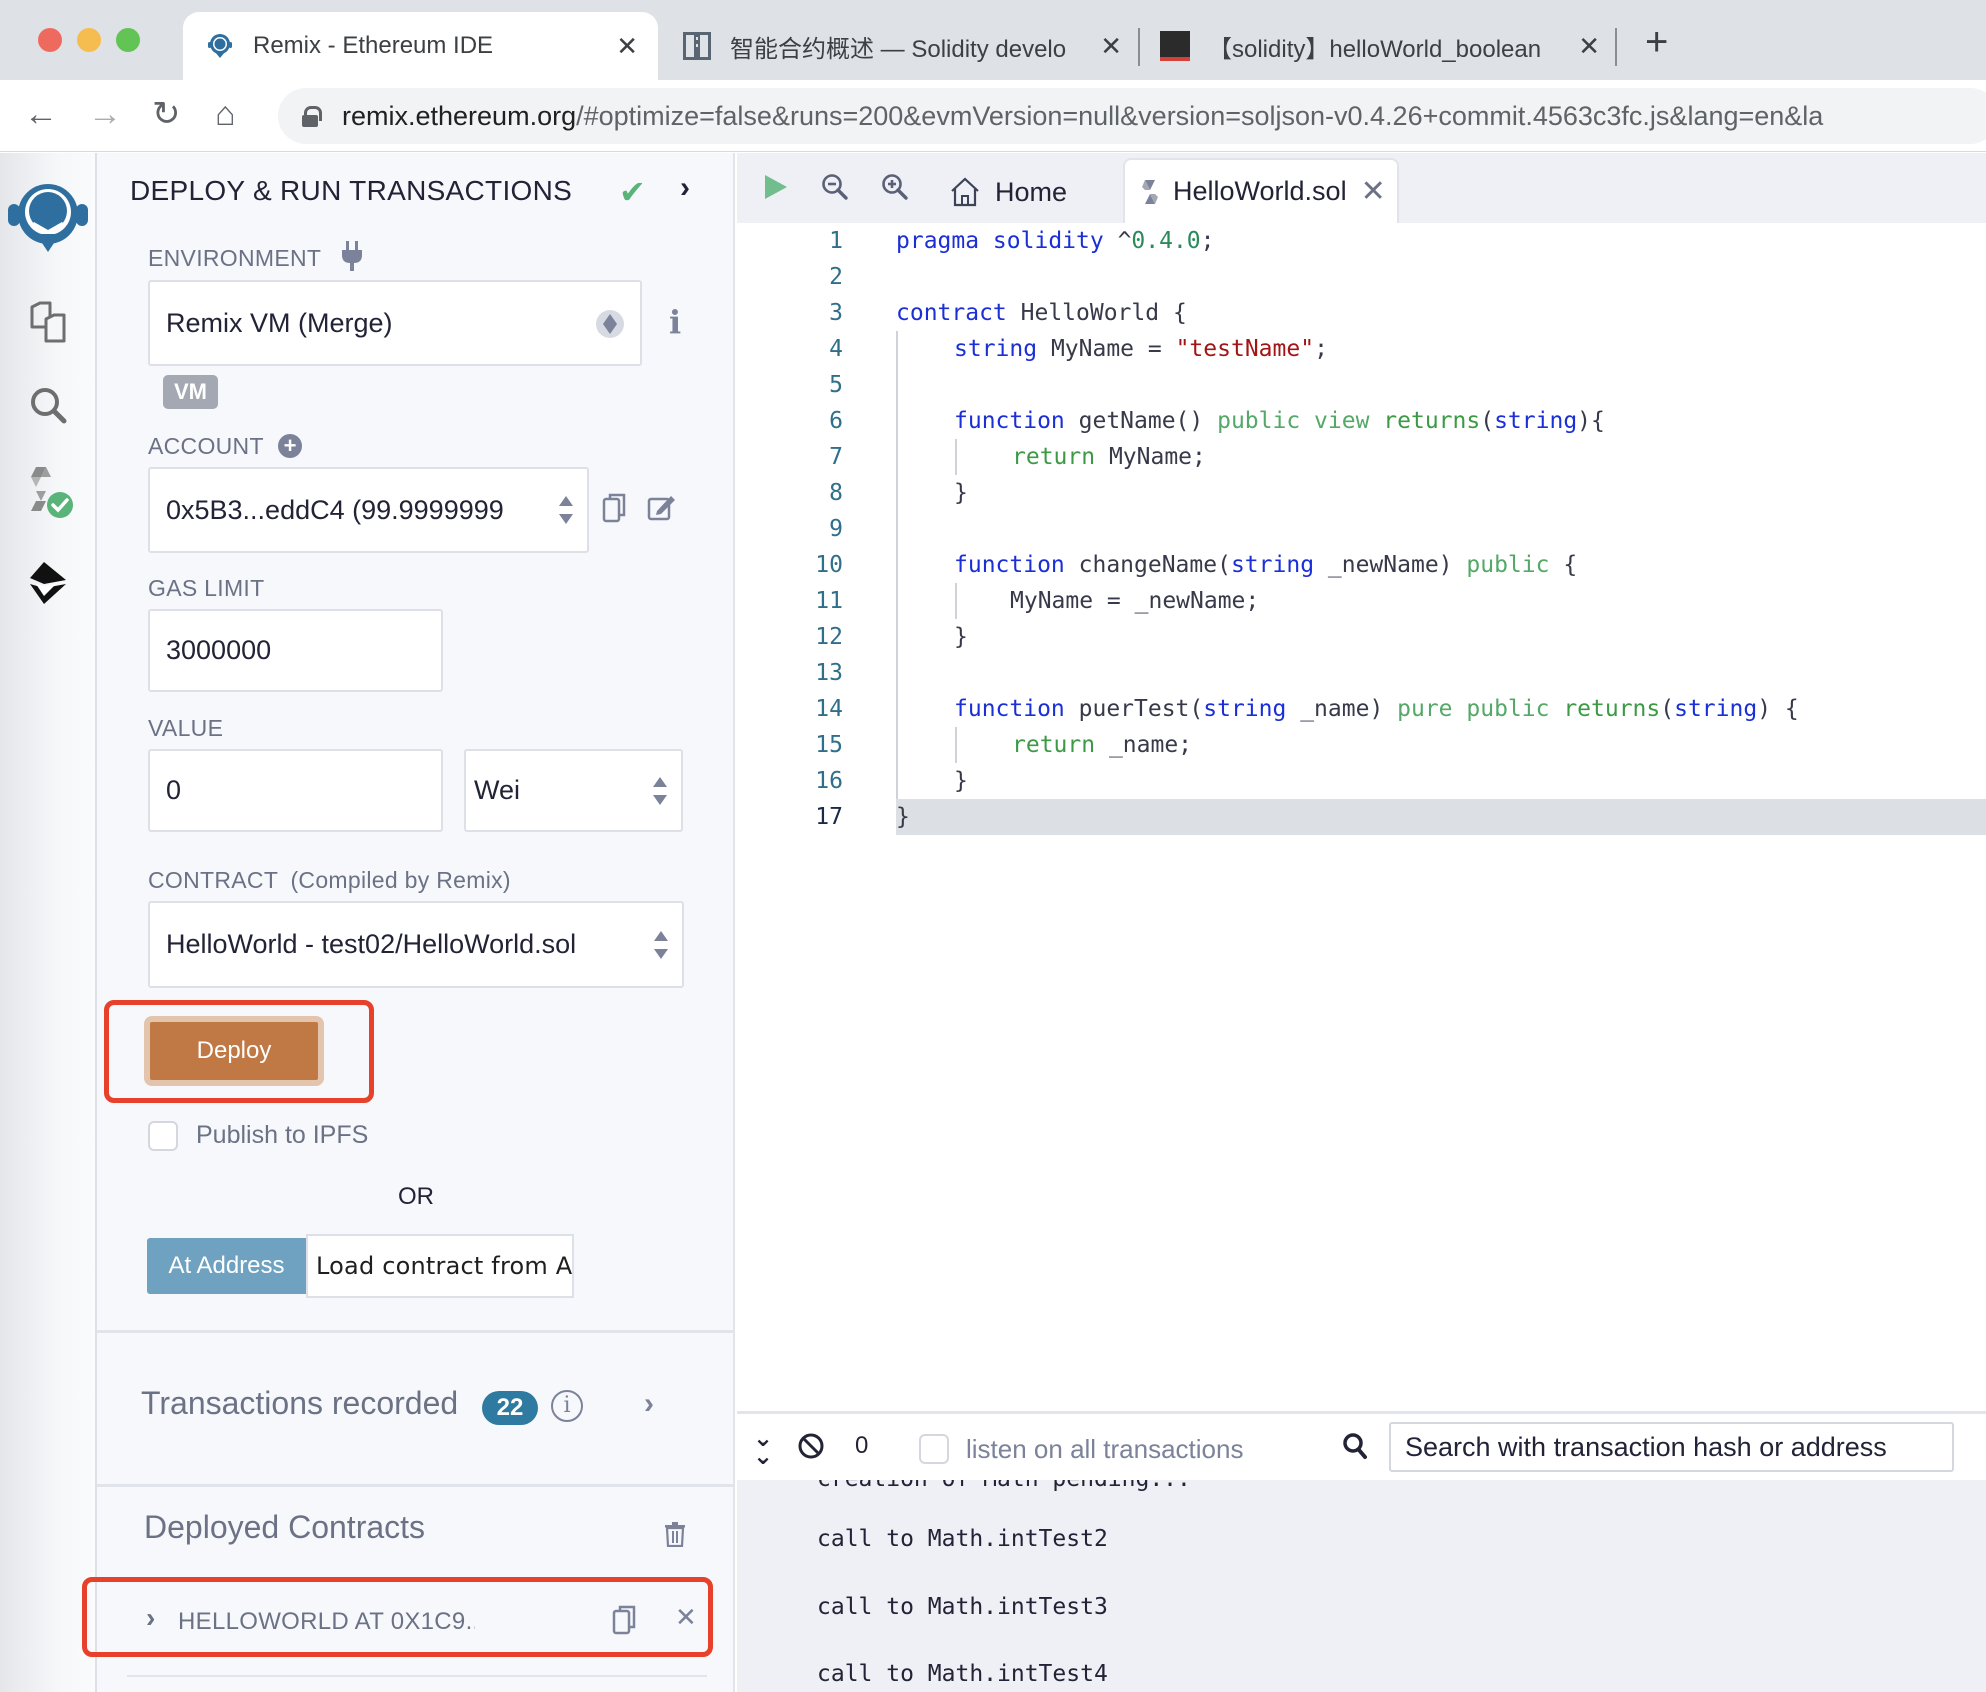  Describe the element at coordinates (190, 392) in the screenshot. I see `vm-badge: VM` at that location.